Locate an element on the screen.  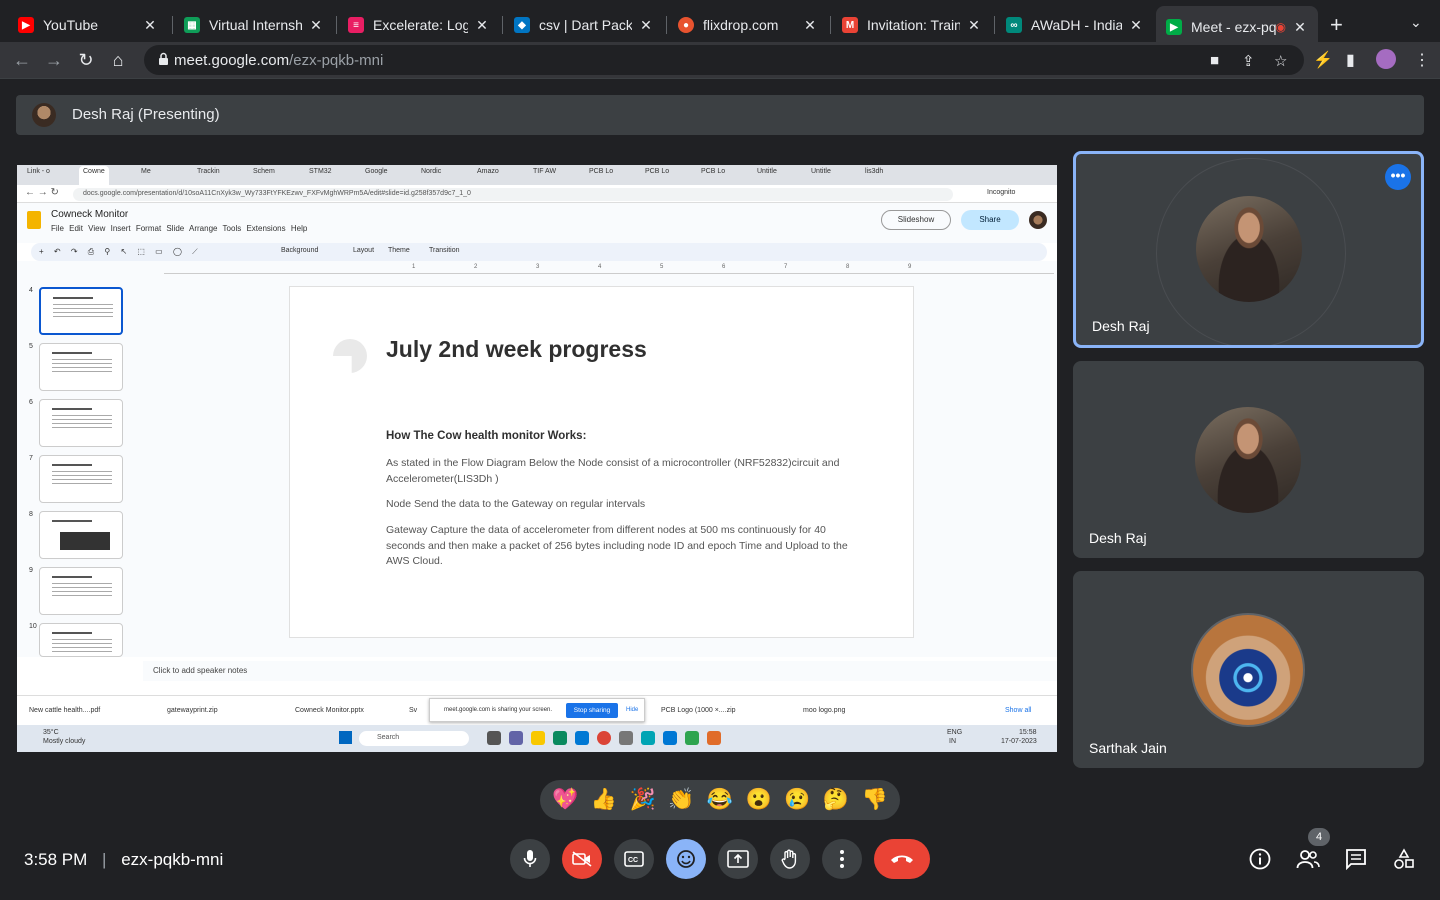
activities-icon is located at coordinates (1404, 862).